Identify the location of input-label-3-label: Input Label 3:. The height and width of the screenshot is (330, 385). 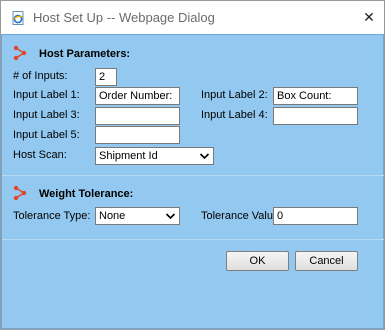
(46, 115).